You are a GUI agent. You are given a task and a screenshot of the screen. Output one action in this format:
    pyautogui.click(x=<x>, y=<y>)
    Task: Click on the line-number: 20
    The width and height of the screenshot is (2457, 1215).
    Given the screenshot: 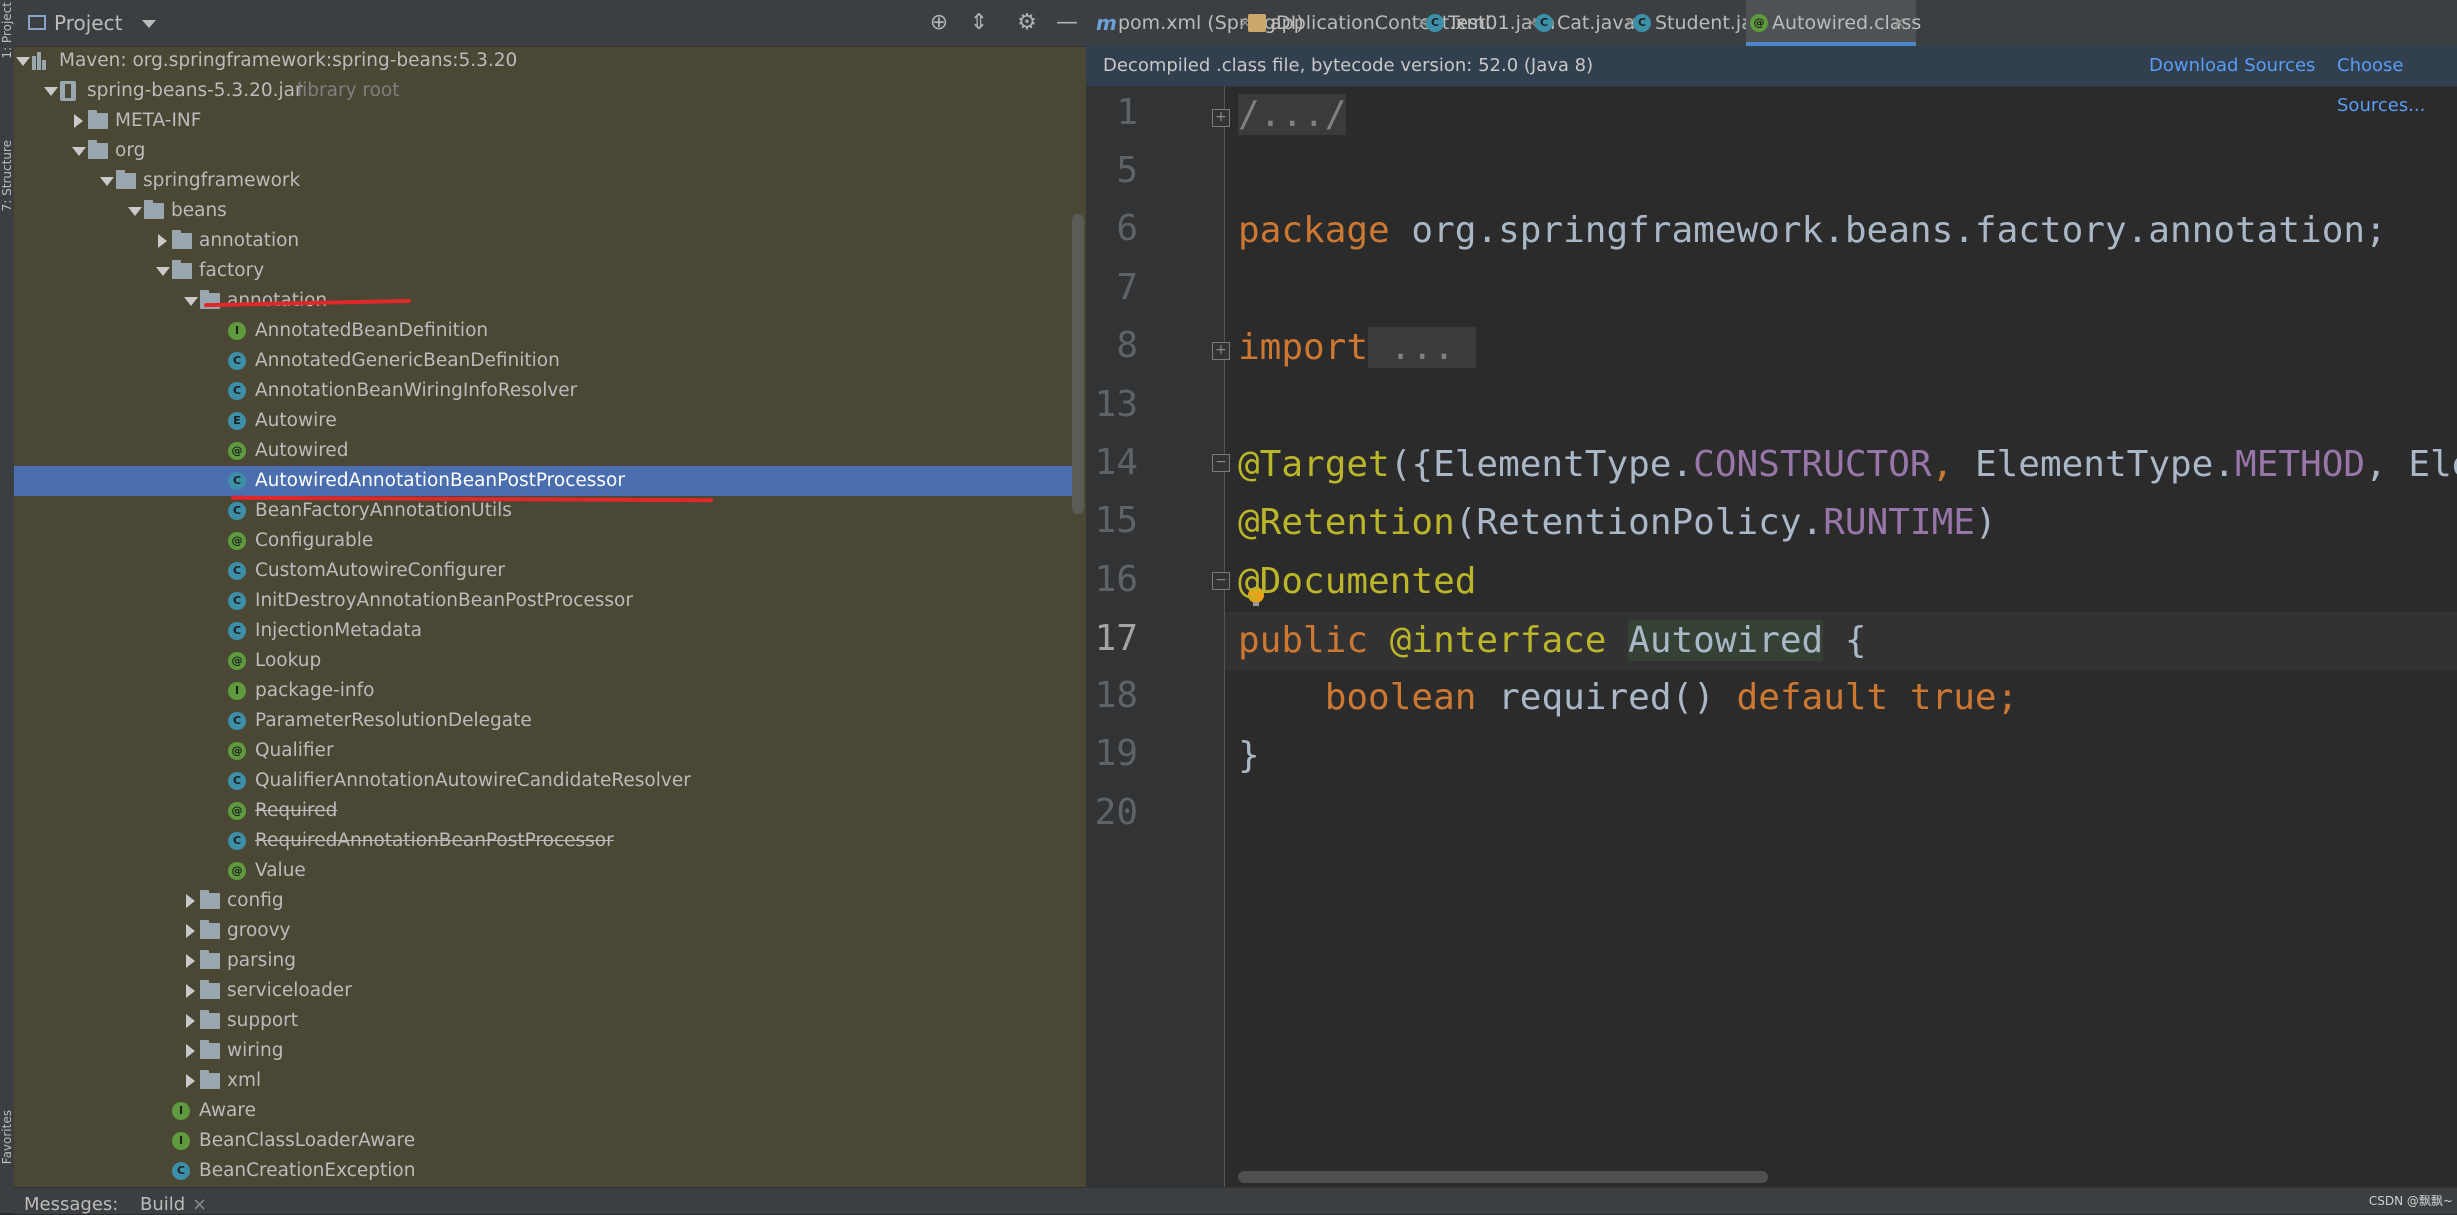 What is the action you would take?
    pyautogui.click(x=1116, y=812)
    